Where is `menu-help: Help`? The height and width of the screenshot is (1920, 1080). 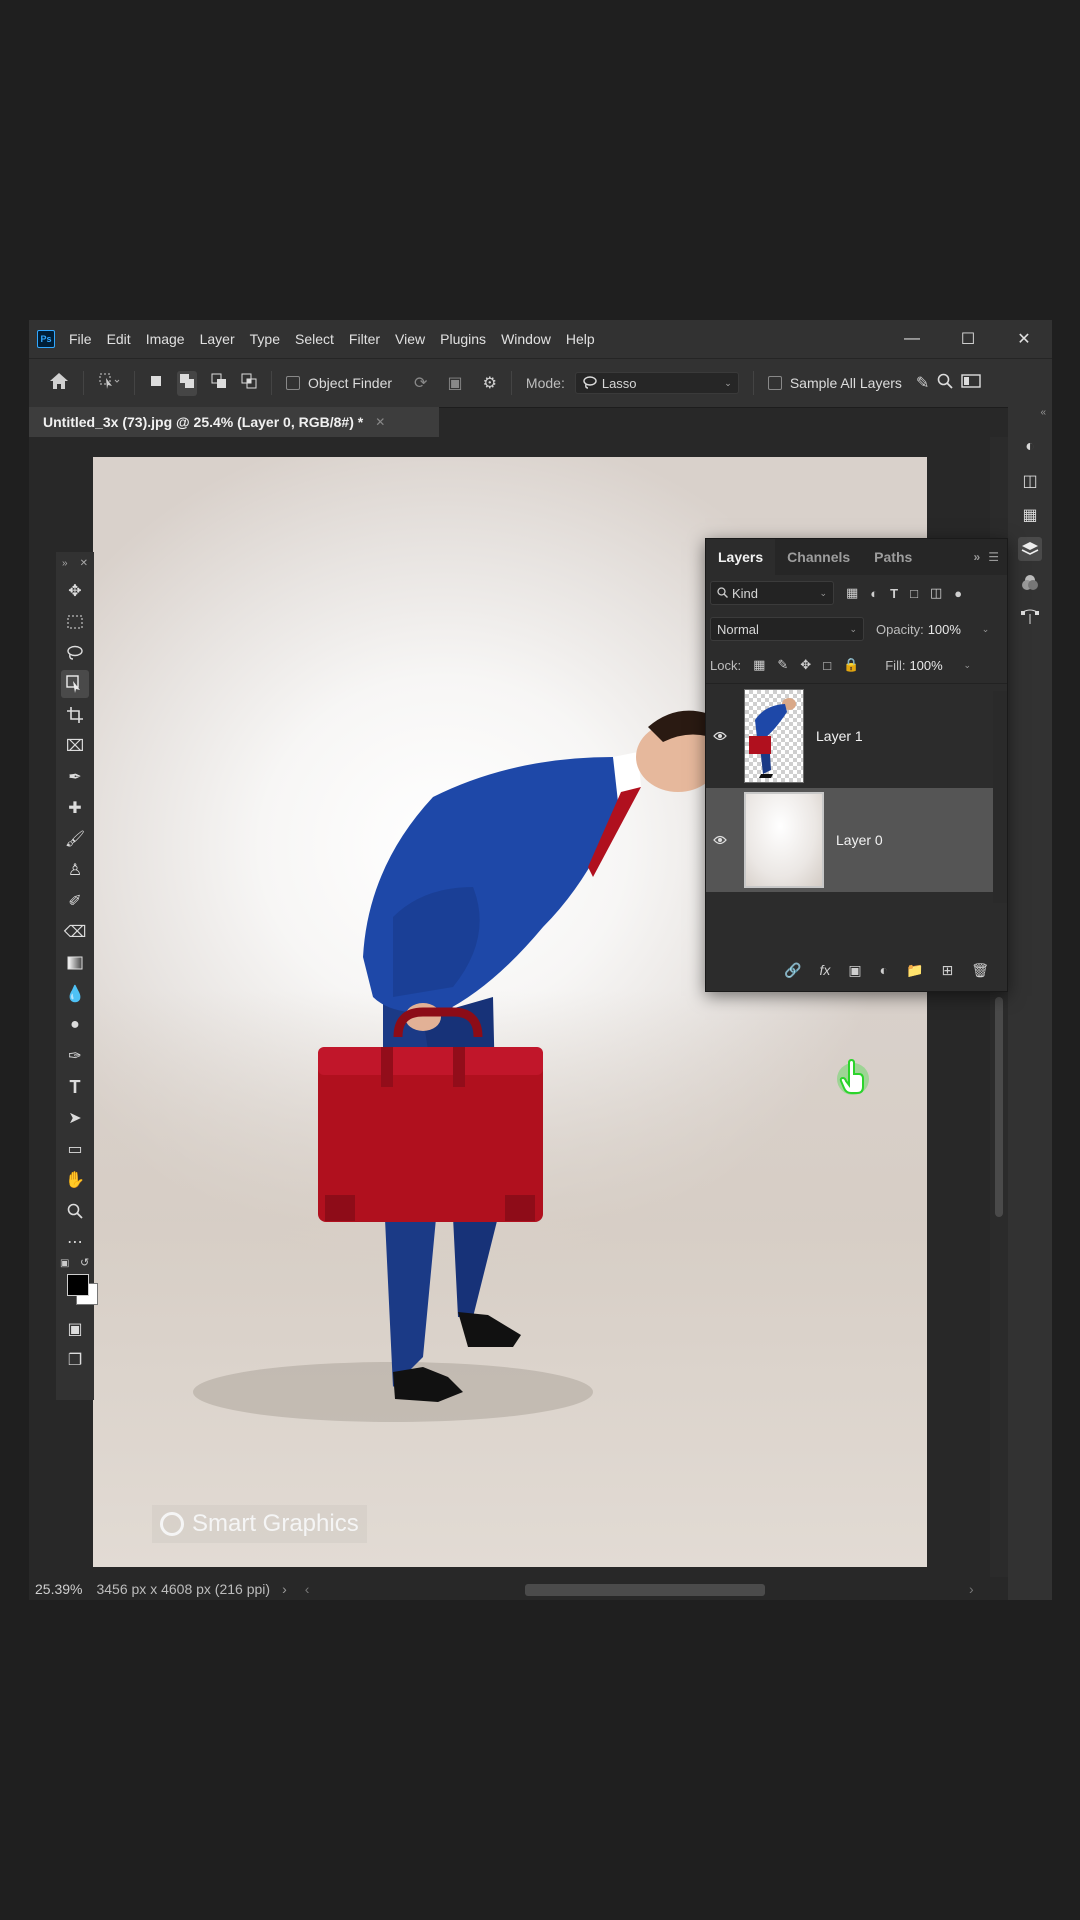
menu-help: Help is located at coordinates (580, 339).